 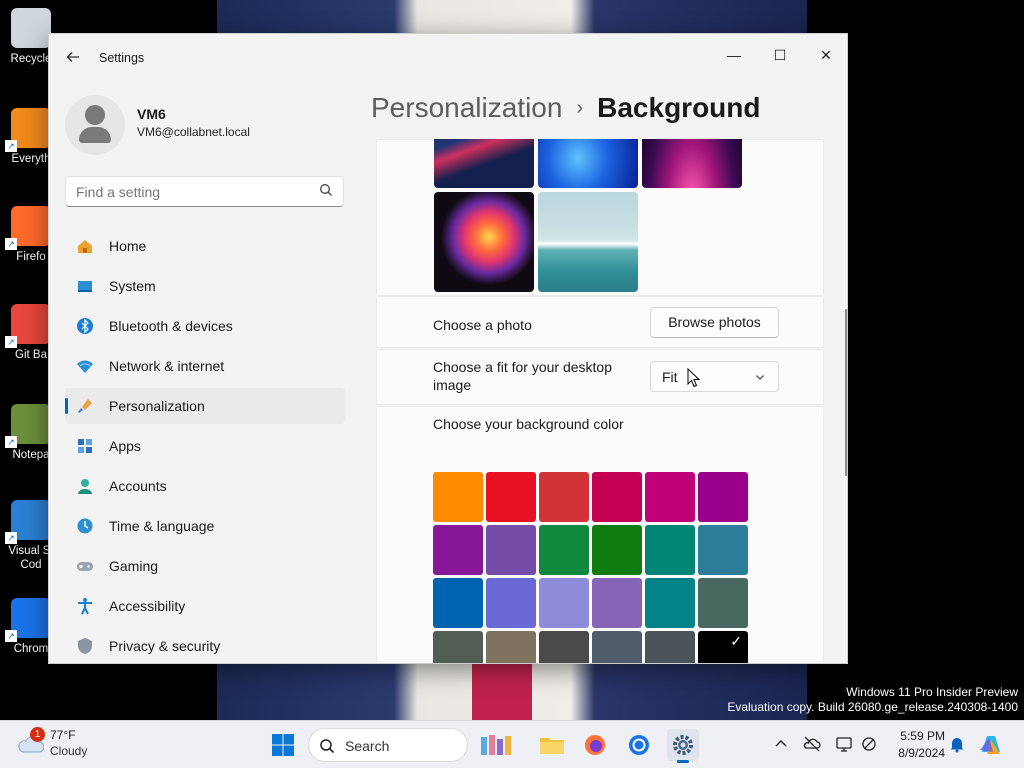 I want to click on settings-taskbar-button, so click(x=683, y=746).